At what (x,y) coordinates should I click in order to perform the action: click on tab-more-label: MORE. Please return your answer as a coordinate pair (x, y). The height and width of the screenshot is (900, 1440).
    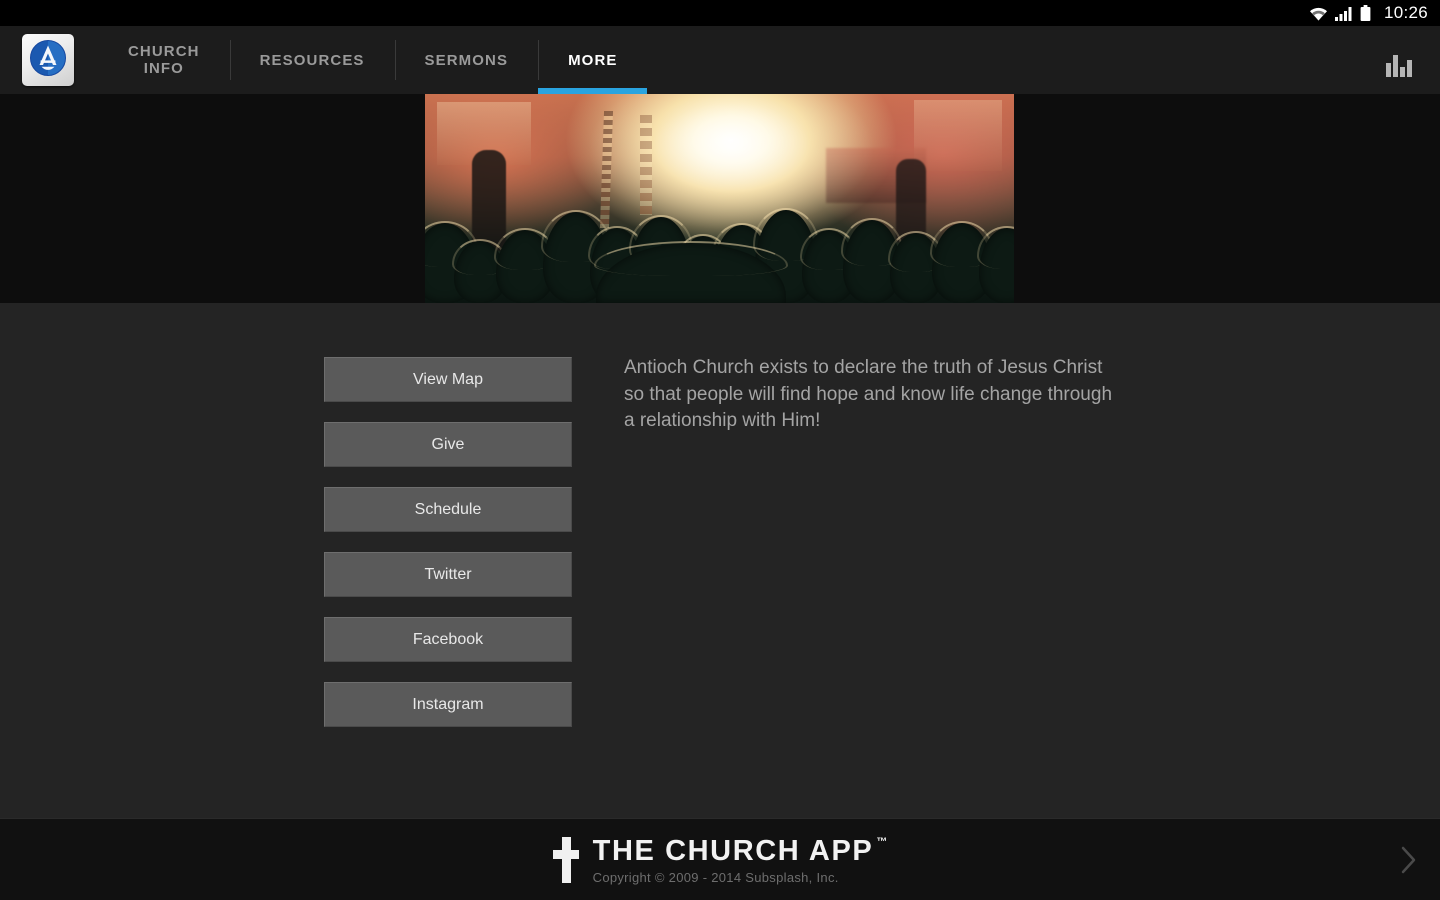
    Looking at the image, I should click on (593, 60).